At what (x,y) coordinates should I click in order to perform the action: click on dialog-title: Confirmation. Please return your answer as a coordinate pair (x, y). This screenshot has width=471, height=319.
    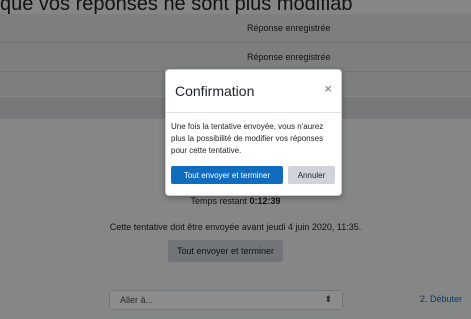
    Looking at the image, I should click on (215, 91).